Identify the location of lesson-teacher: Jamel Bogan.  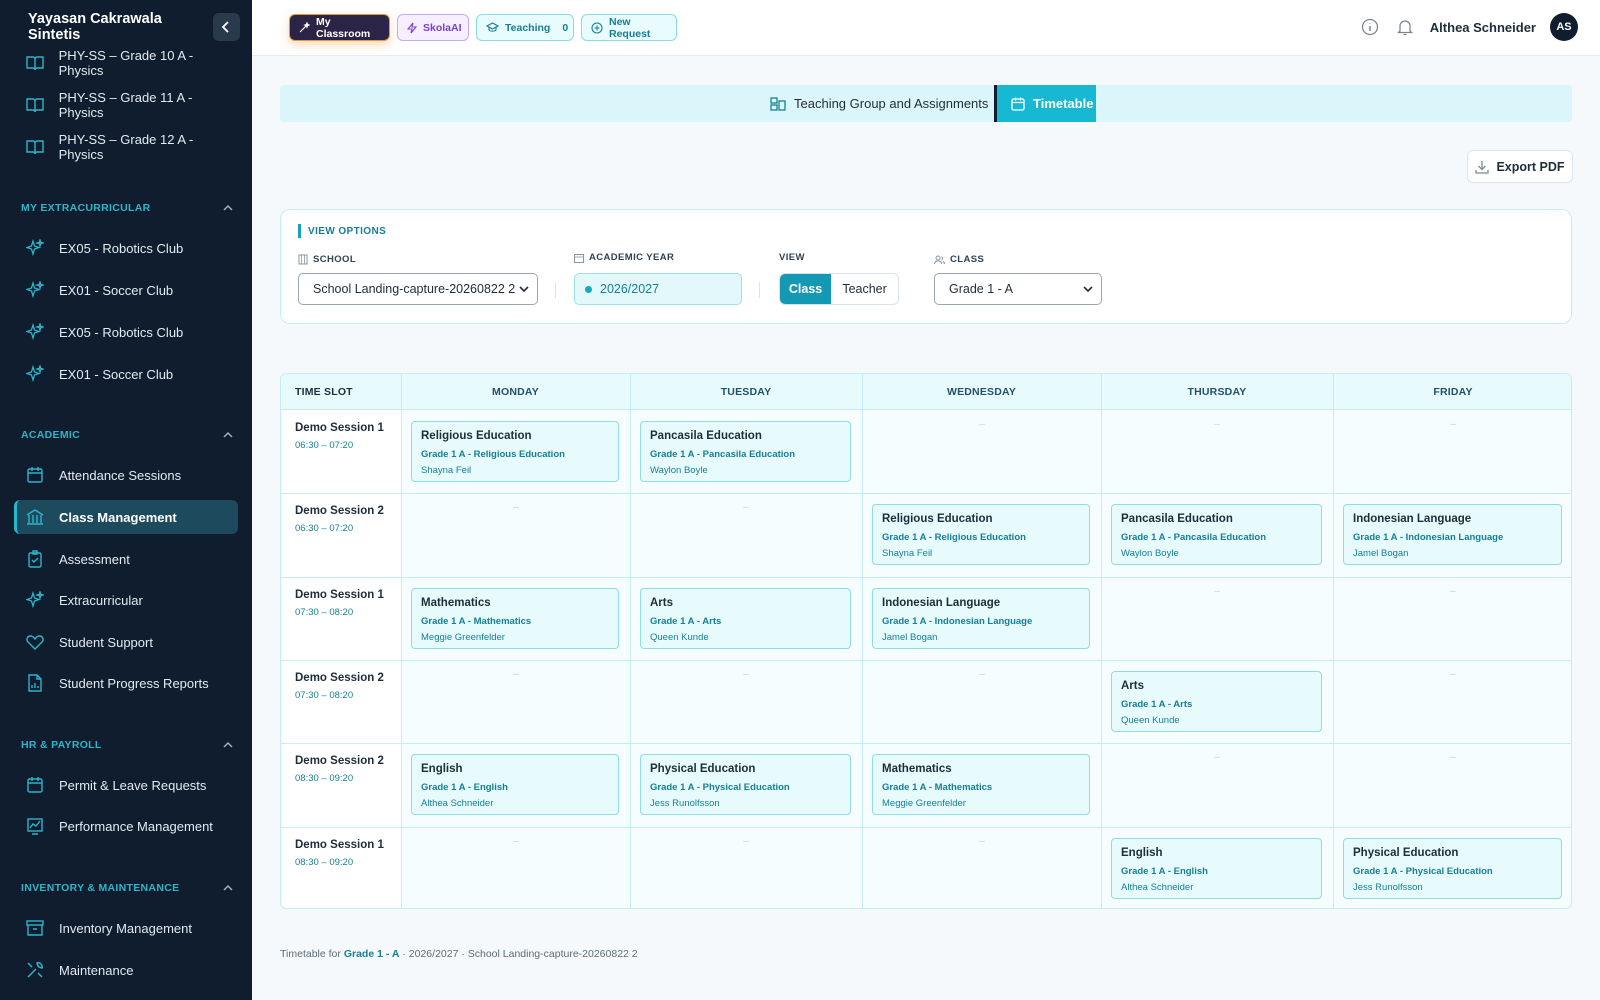
(1381, 553).